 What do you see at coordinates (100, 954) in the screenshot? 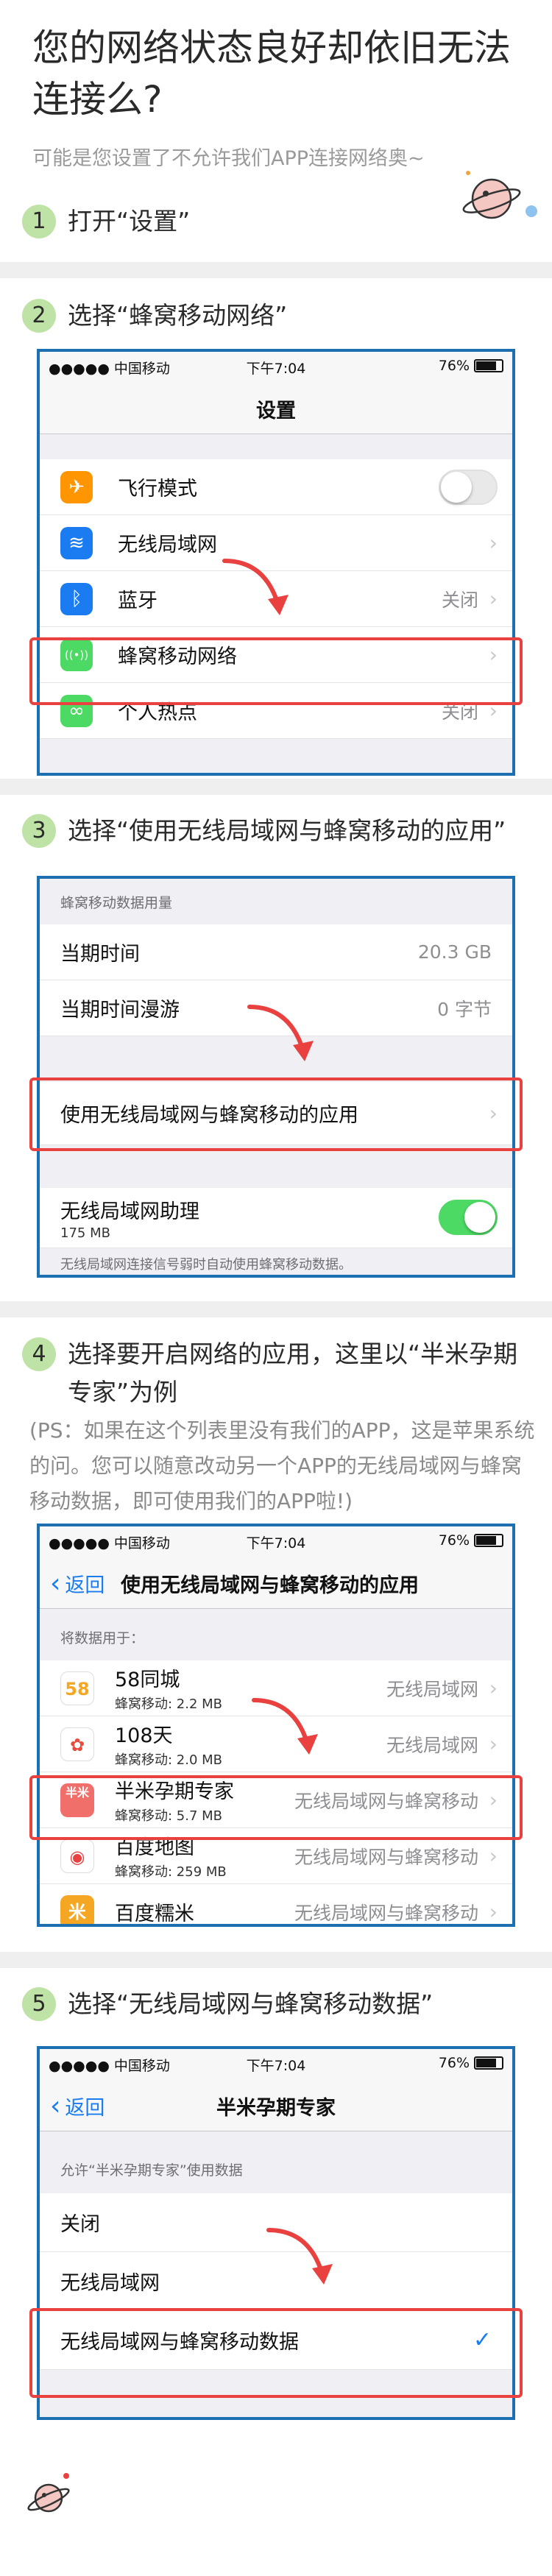
I see `row-label: 当期时间` at bounding box center [100, 954].